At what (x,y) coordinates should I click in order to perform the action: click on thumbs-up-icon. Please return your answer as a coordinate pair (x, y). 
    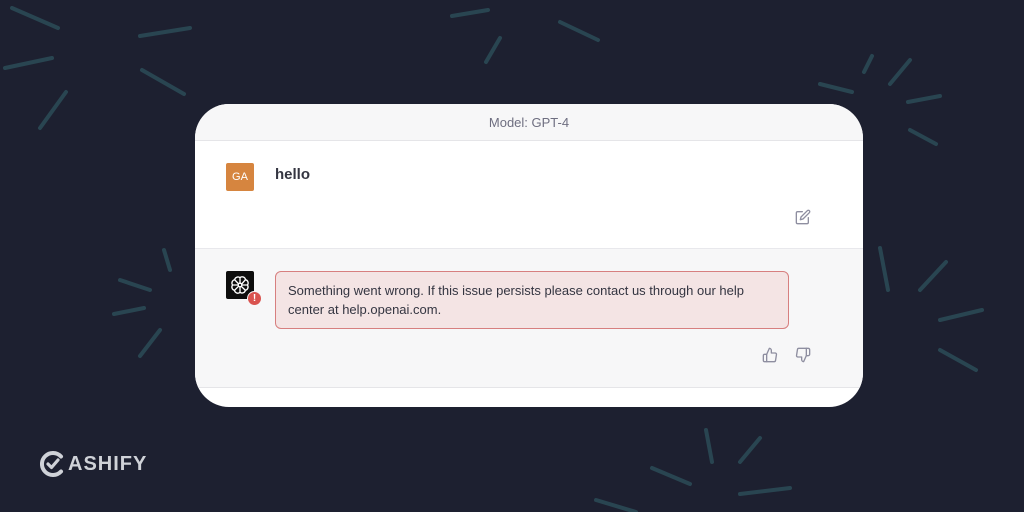
    Looking at the image, I should click on (770, 355).